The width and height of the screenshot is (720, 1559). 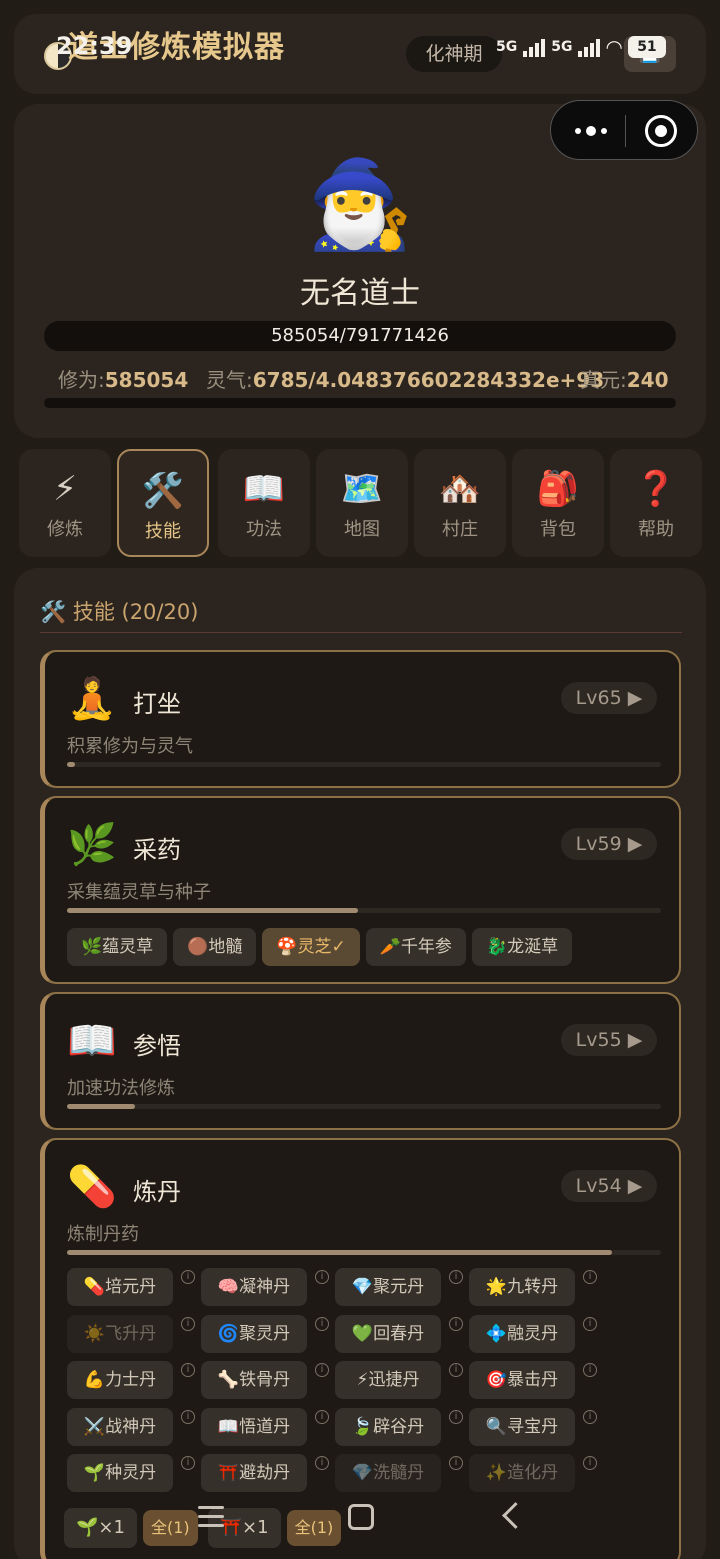 What do you see at coordinates (361, 1517) in the screenshot?
I see `home-icon` at bounding box center [361, 1517].